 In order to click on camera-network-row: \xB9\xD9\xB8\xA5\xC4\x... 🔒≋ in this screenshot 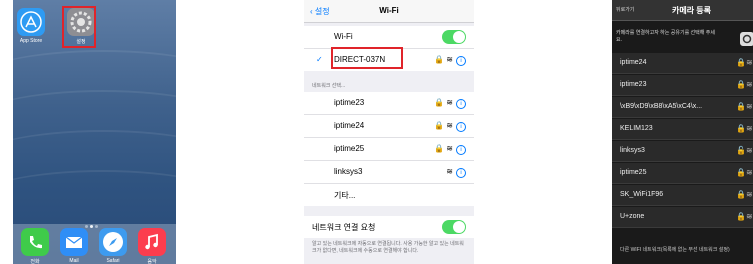, I will do `click(682, 107)`.